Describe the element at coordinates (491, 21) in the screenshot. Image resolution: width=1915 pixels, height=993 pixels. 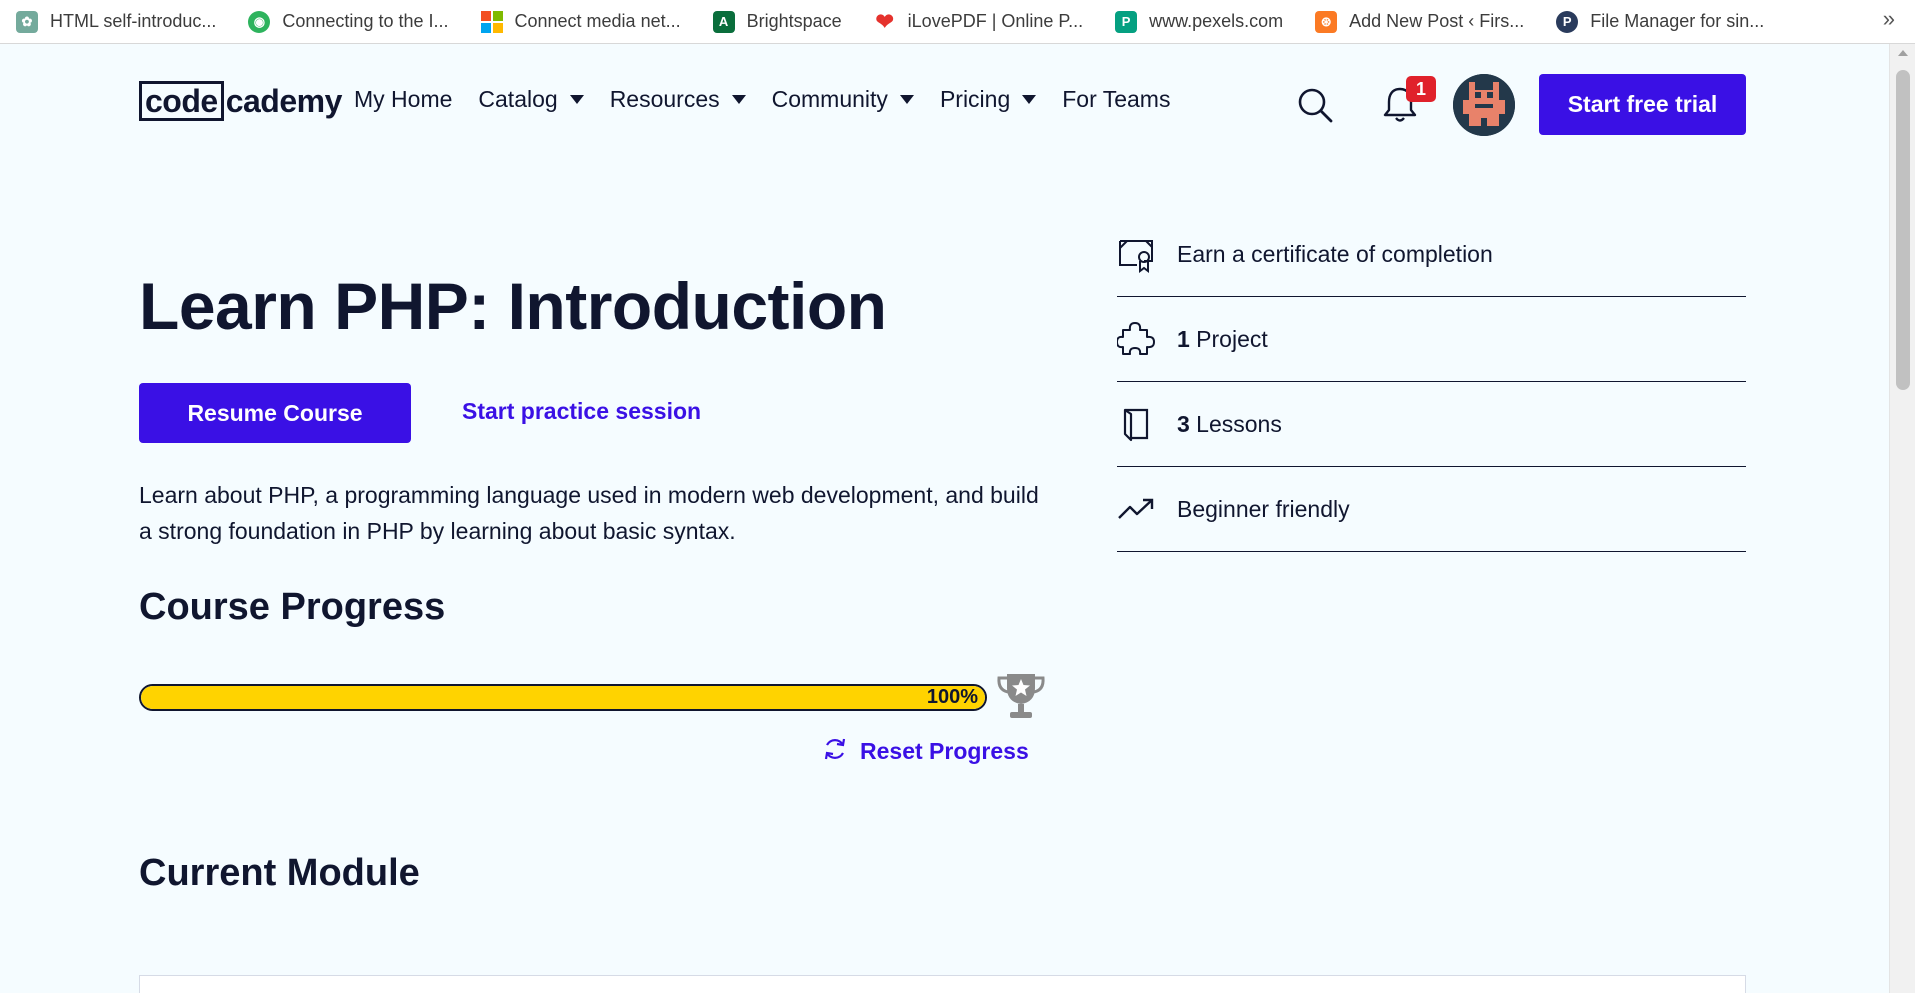
I see `microsoft-icon` at that location.